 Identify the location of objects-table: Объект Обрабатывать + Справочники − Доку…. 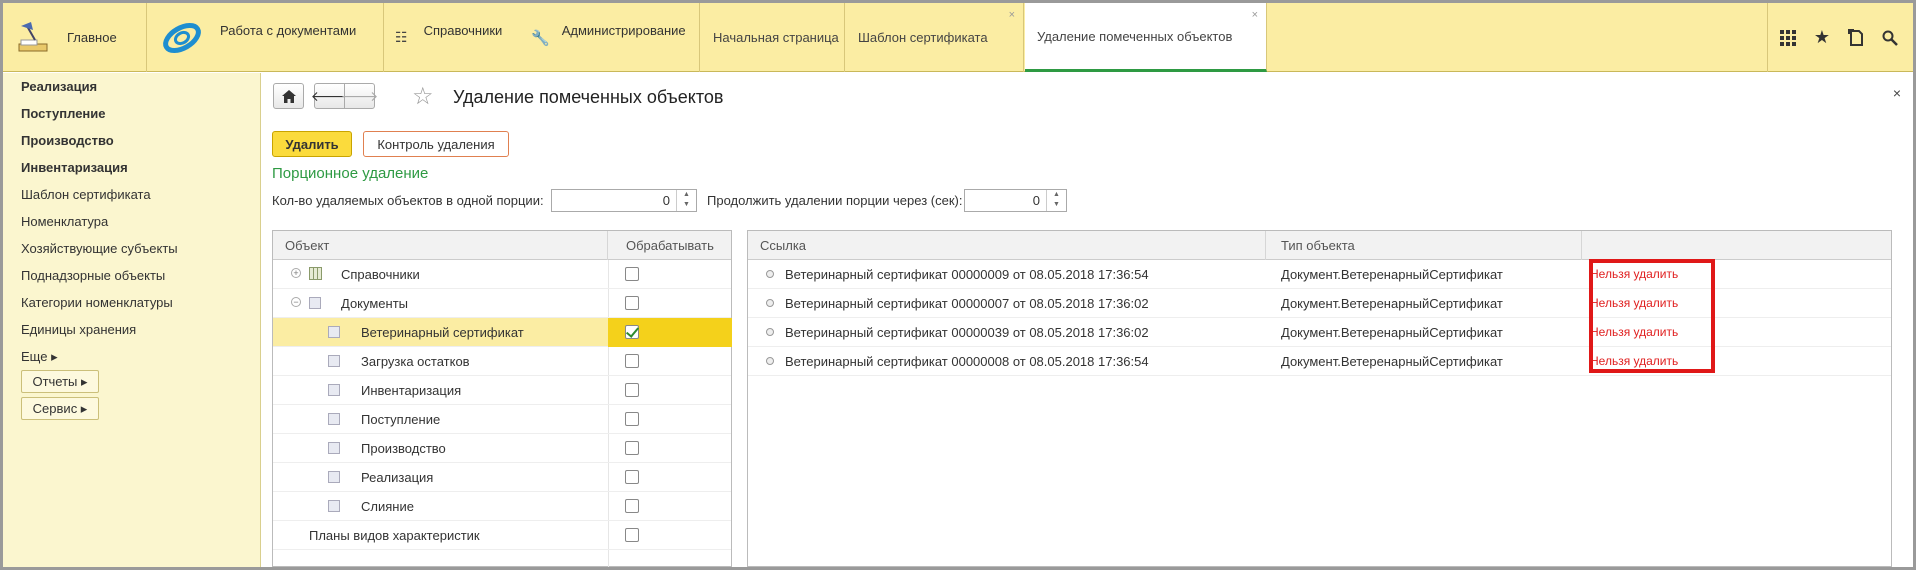
(502, 398).